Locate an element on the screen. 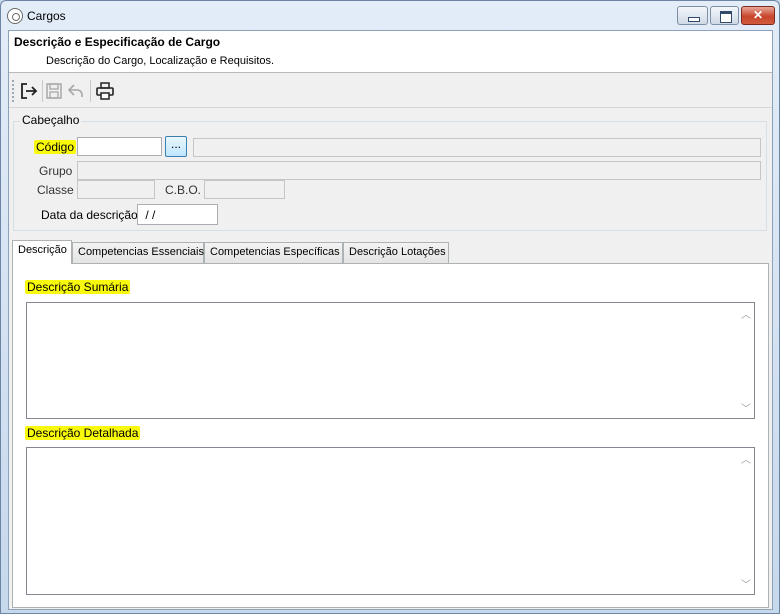 The image size is (780, 614). classe-label: Classe is located at coordinates (55, 190).